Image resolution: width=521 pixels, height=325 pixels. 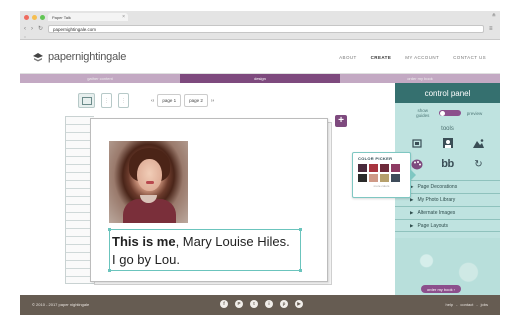 I want to click on instagram-icon: i, so click(x=269, y=304).